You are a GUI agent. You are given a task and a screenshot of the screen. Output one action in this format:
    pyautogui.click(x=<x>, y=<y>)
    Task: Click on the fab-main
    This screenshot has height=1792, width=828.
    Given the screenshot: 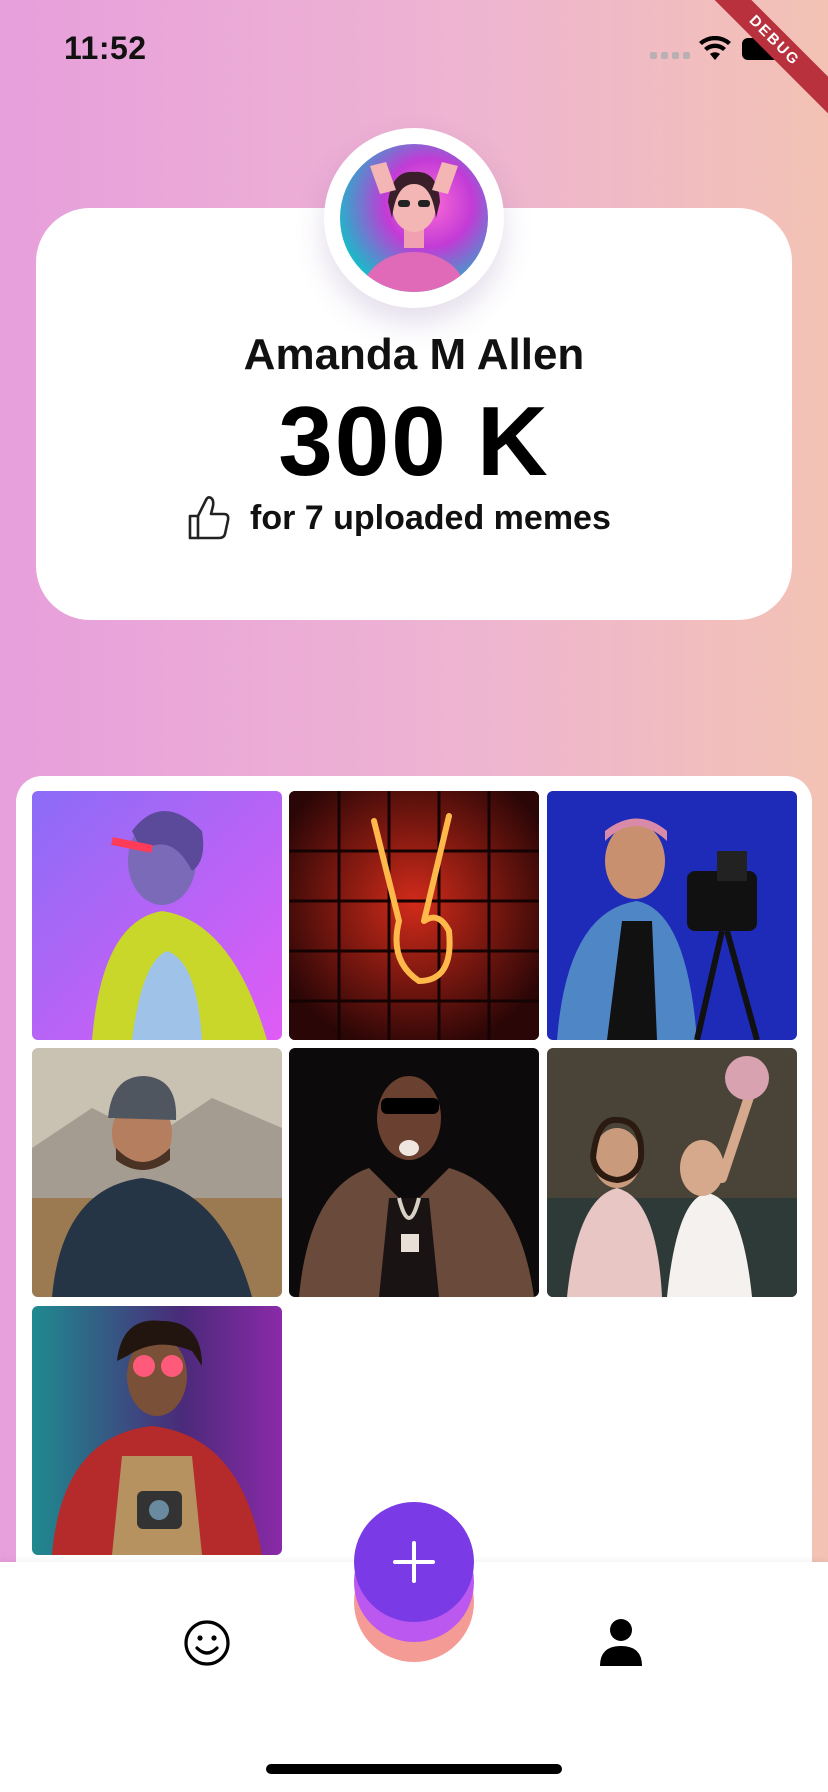 What is the action you would take?
    pyautogui.click(x=414, y=1562)
    